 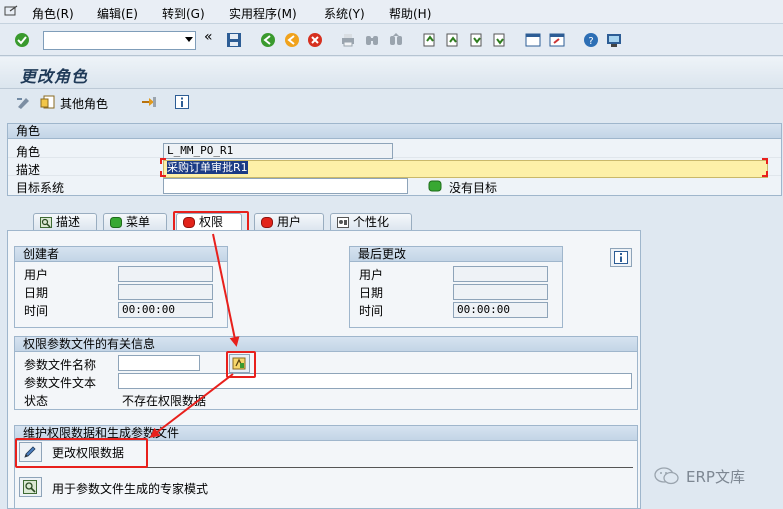 I want to click on info-button, so click(x=621, y=257).